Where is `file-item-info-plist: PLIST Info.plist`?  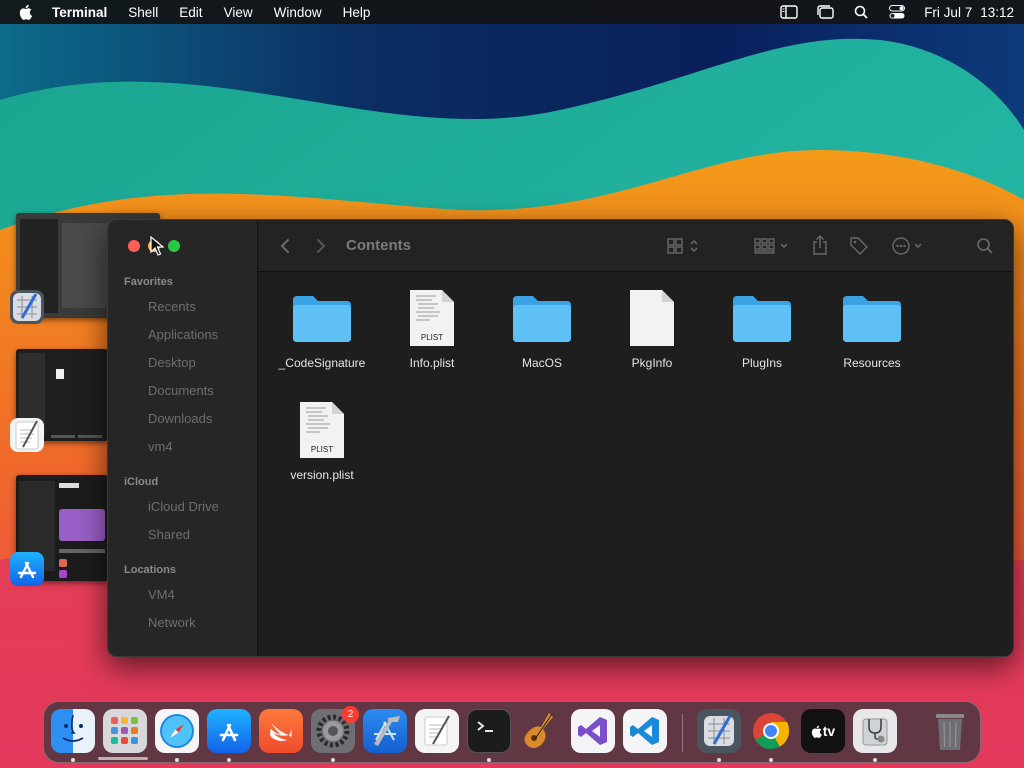 file-item-info-plist: PLIST Info.plist is located at coordinates (432, 328).